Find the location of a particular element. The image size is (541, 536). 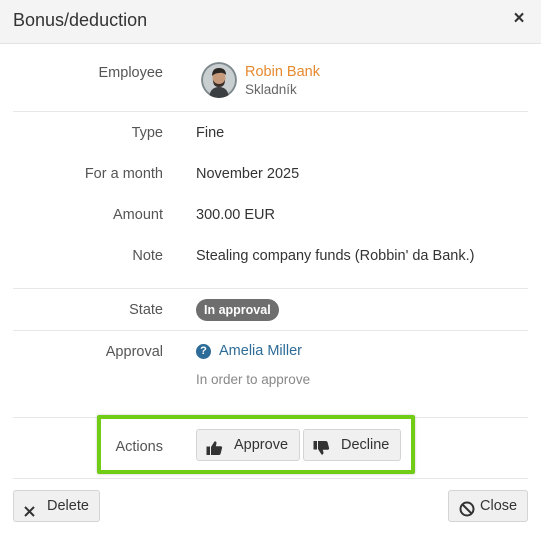

approve-button: Approve is located at coordinates (248, 445).